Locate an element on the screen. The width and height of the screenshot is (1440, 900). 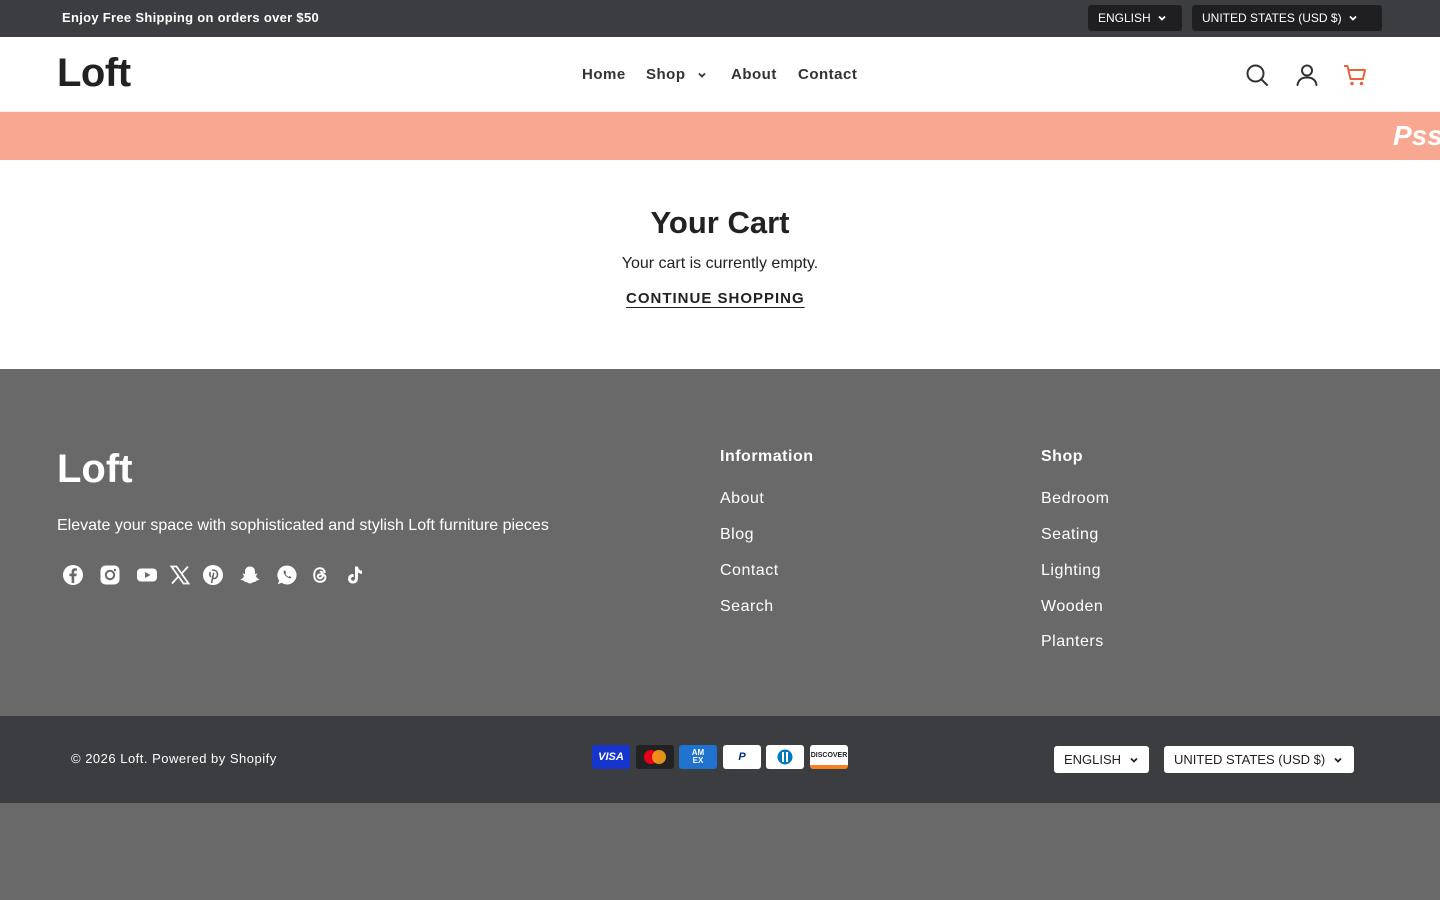
country-selector-label: UNITED STATES (USD $) is located at coordinates (1272, 18).